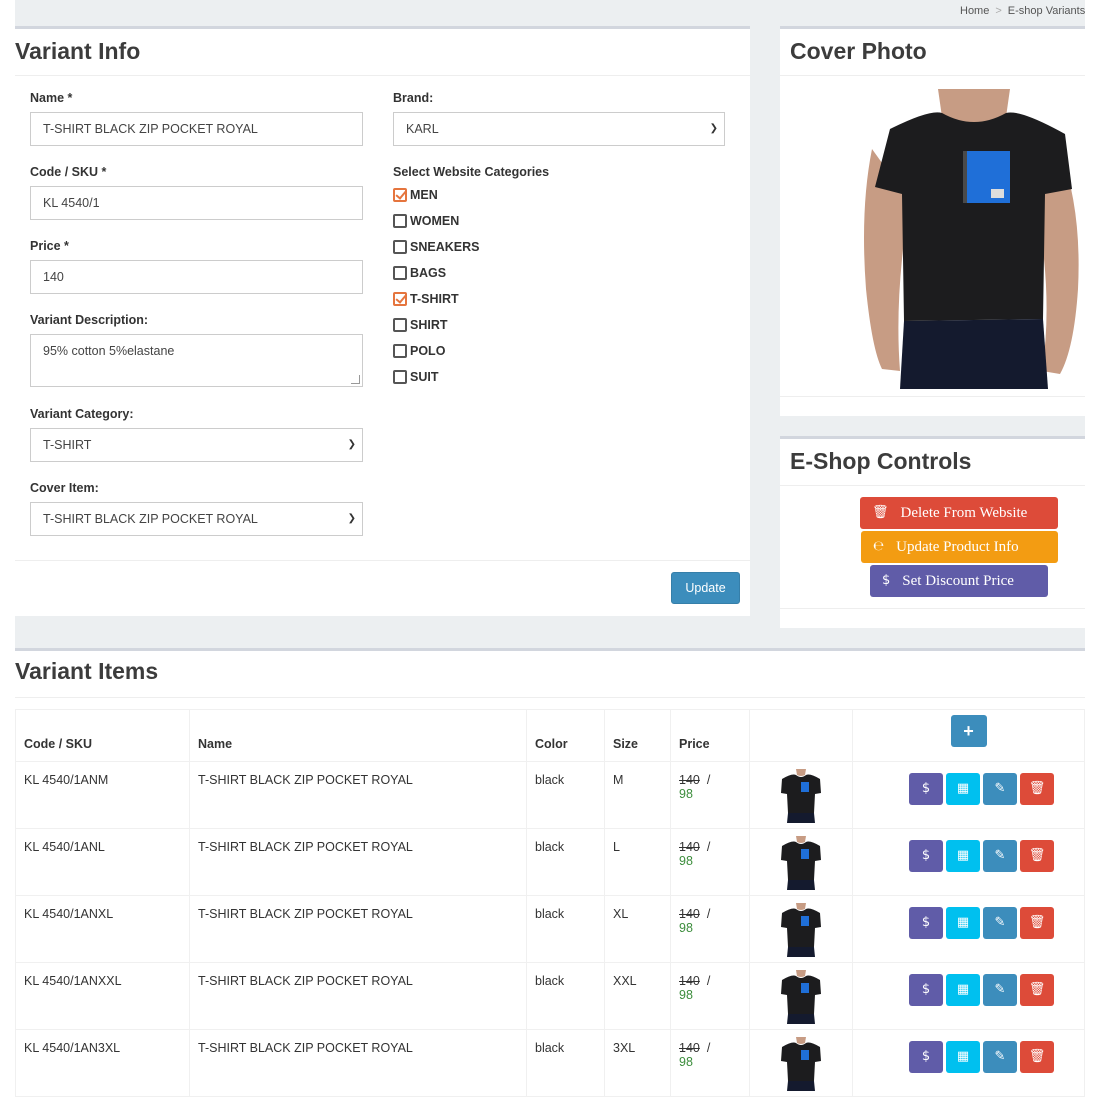  What do you see at coordinates (550, 13) in the screenshot?
I see `top-bar: Home > E-shop Variants` at bounding box center [550, 13].